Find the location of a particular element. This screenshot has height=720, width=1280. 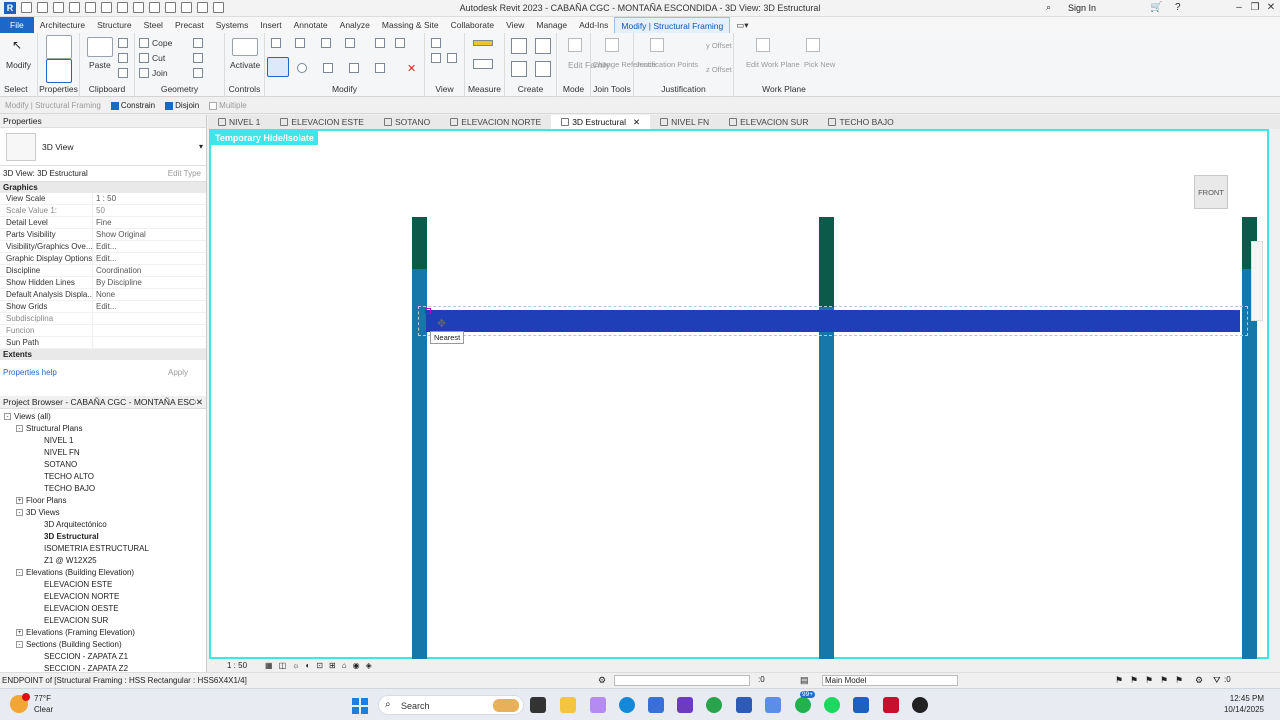

menu-systems: Systems is located at coordinates (232, 25).